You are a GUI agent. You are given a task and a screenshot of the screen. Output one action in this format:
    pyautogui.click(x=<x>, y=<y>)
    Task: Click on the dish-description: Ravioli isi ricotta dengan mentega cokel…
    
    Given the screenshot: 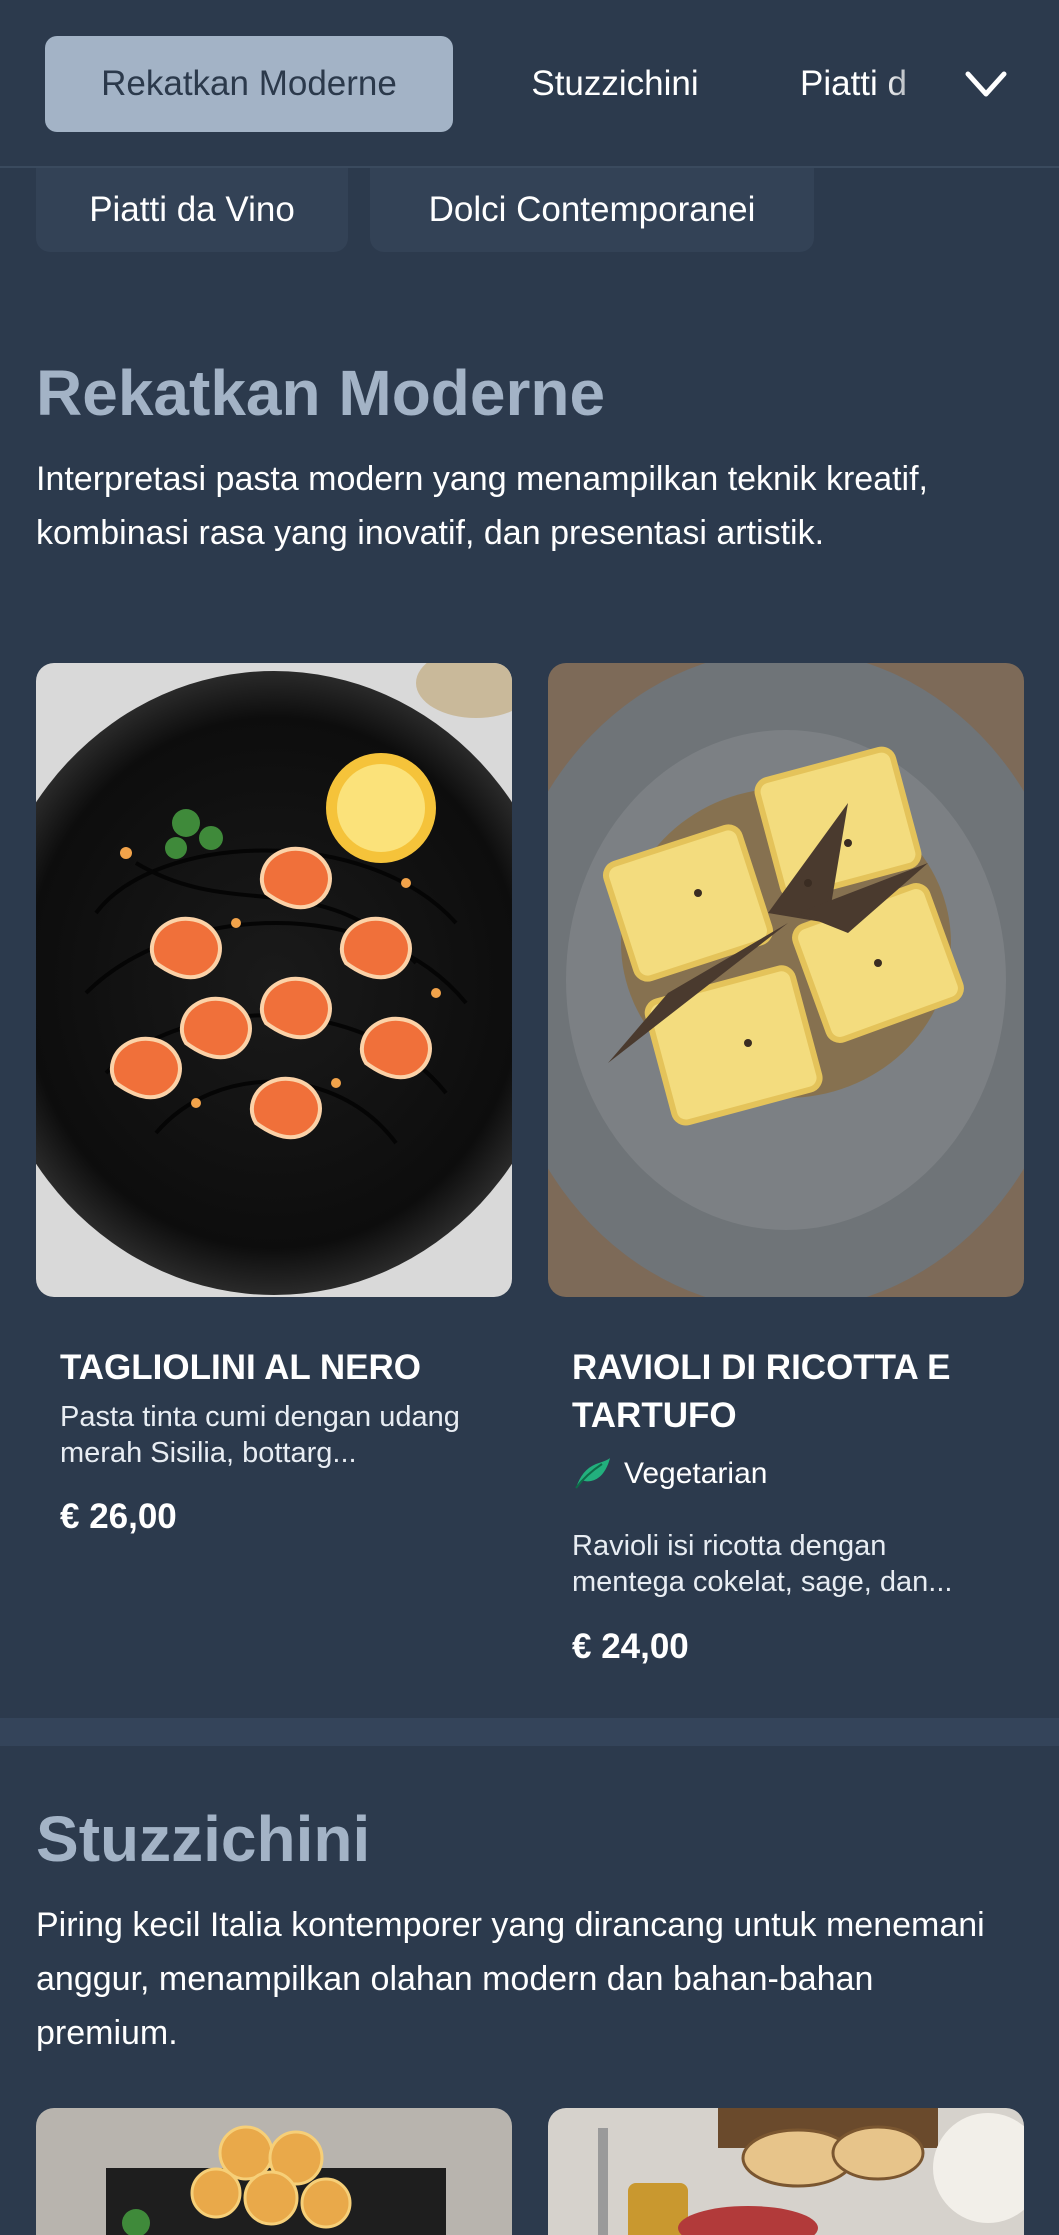 What is the action you would take?
    pyautogui.click(x=762, y=1564)
    